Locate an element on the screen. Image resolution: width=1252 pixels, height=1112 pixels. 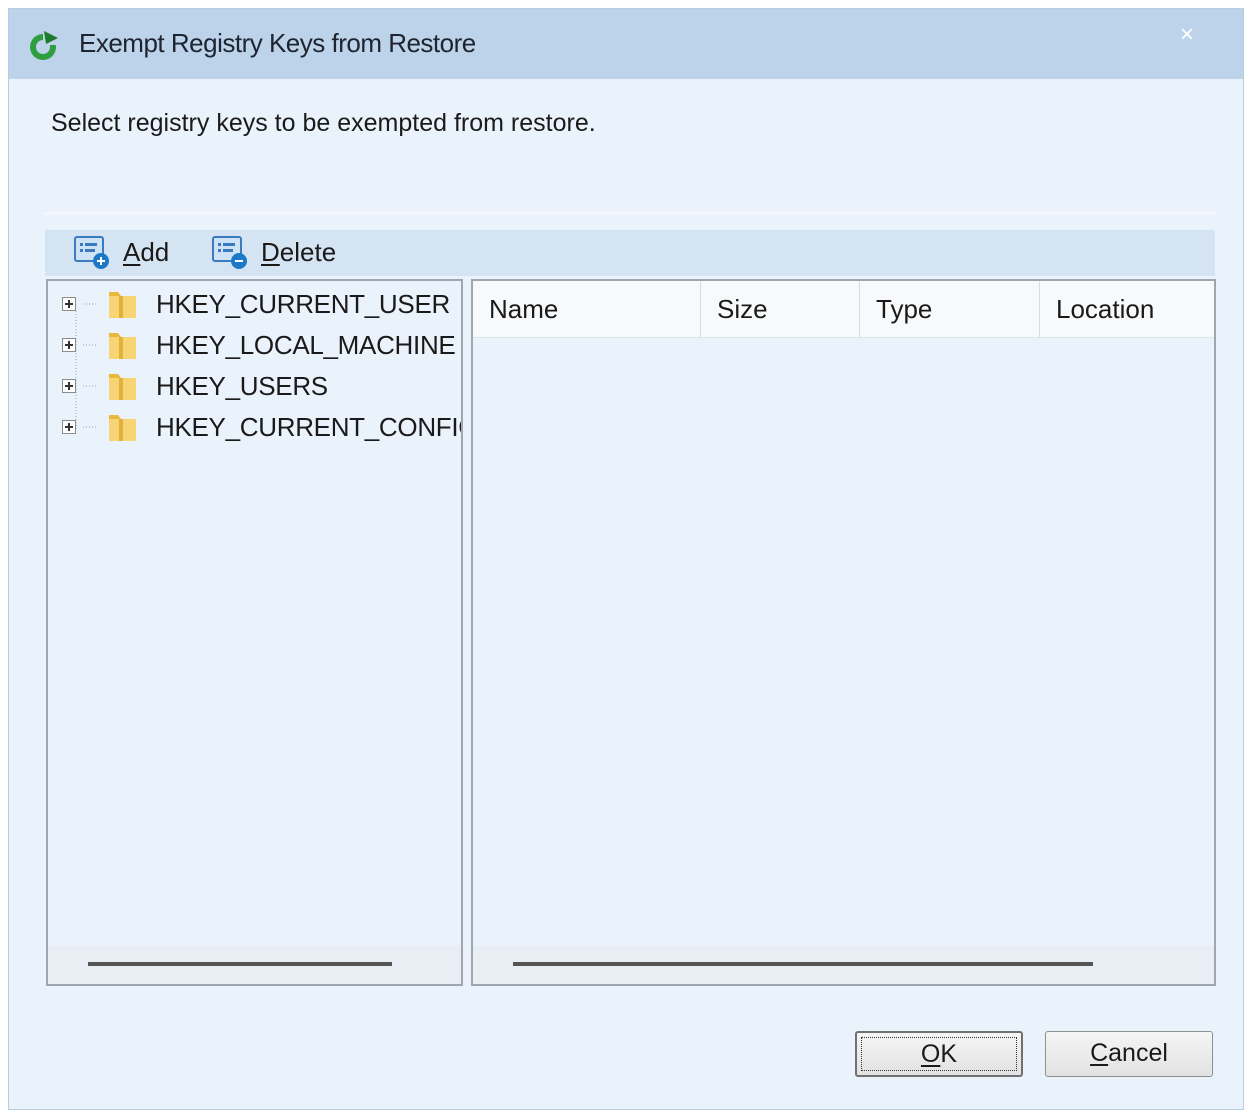
toolbar-separator is located at coordinates (630, 213).